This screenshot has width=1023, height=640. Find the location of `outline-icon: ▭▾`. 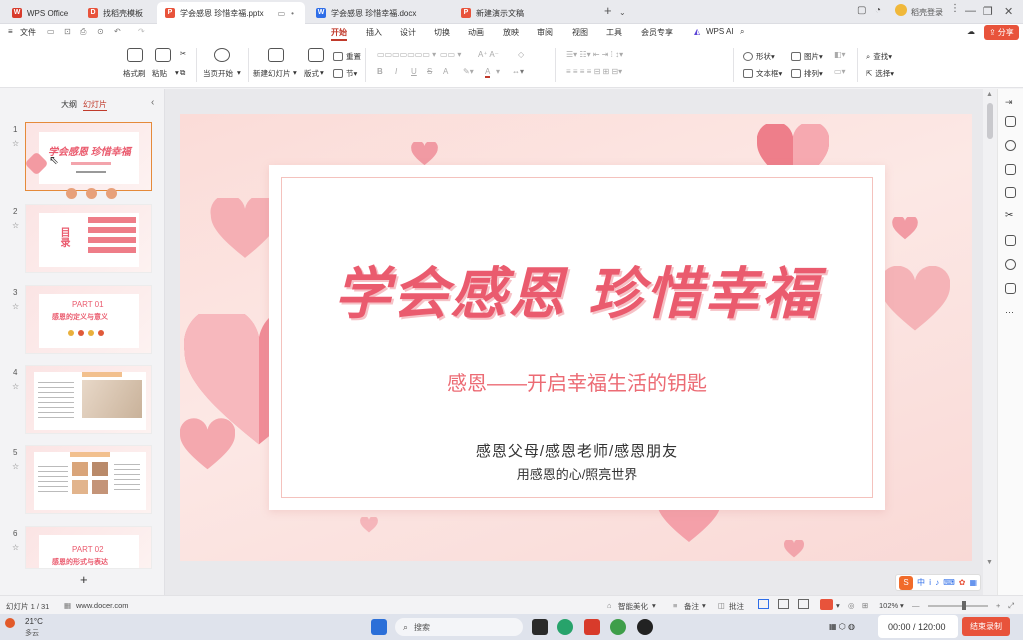

outline-icon: ▭▾ is located at coordinates (840, 71).